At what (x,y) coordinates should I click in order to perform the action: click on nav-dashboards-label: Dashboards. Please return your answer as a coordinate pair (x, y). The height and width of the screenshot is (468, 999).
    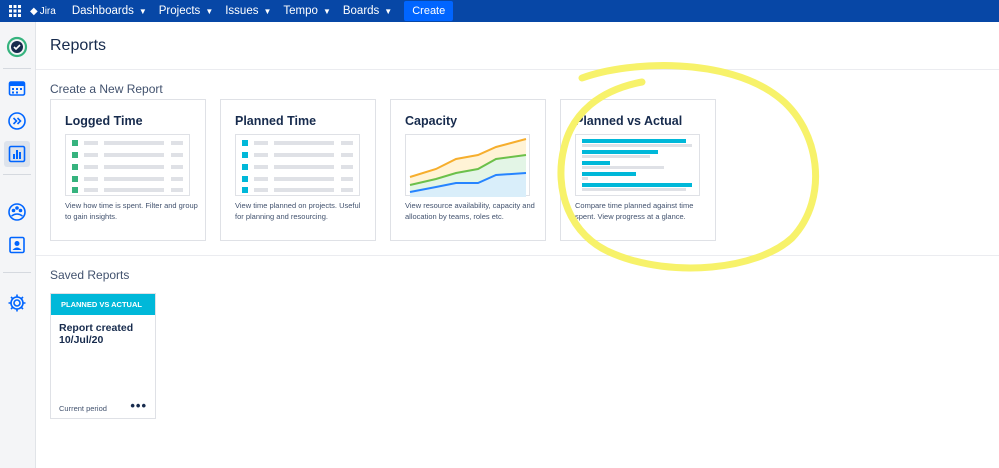
    Looking at the image, I should click on (102, 11).